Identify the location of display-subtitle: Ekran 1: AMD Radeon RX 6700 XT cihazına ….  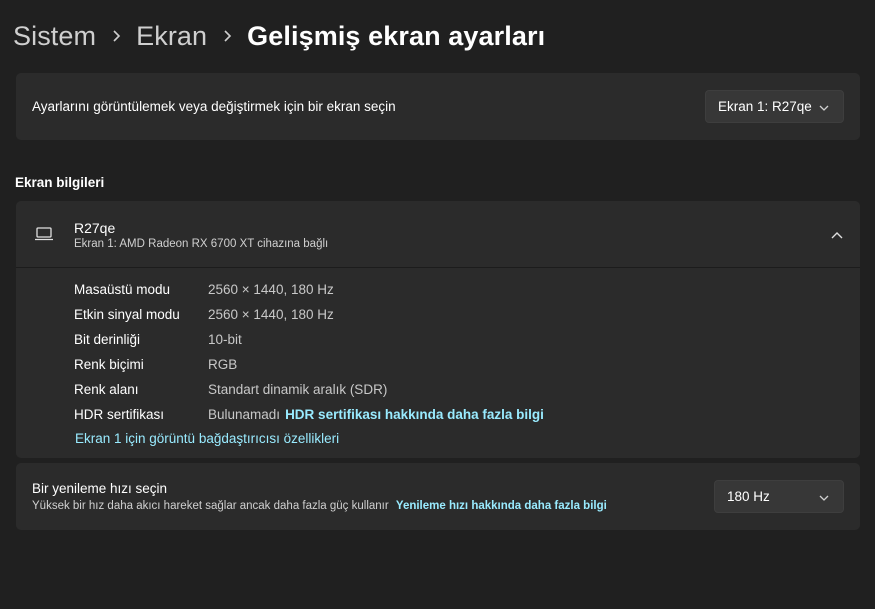
(201, 244).